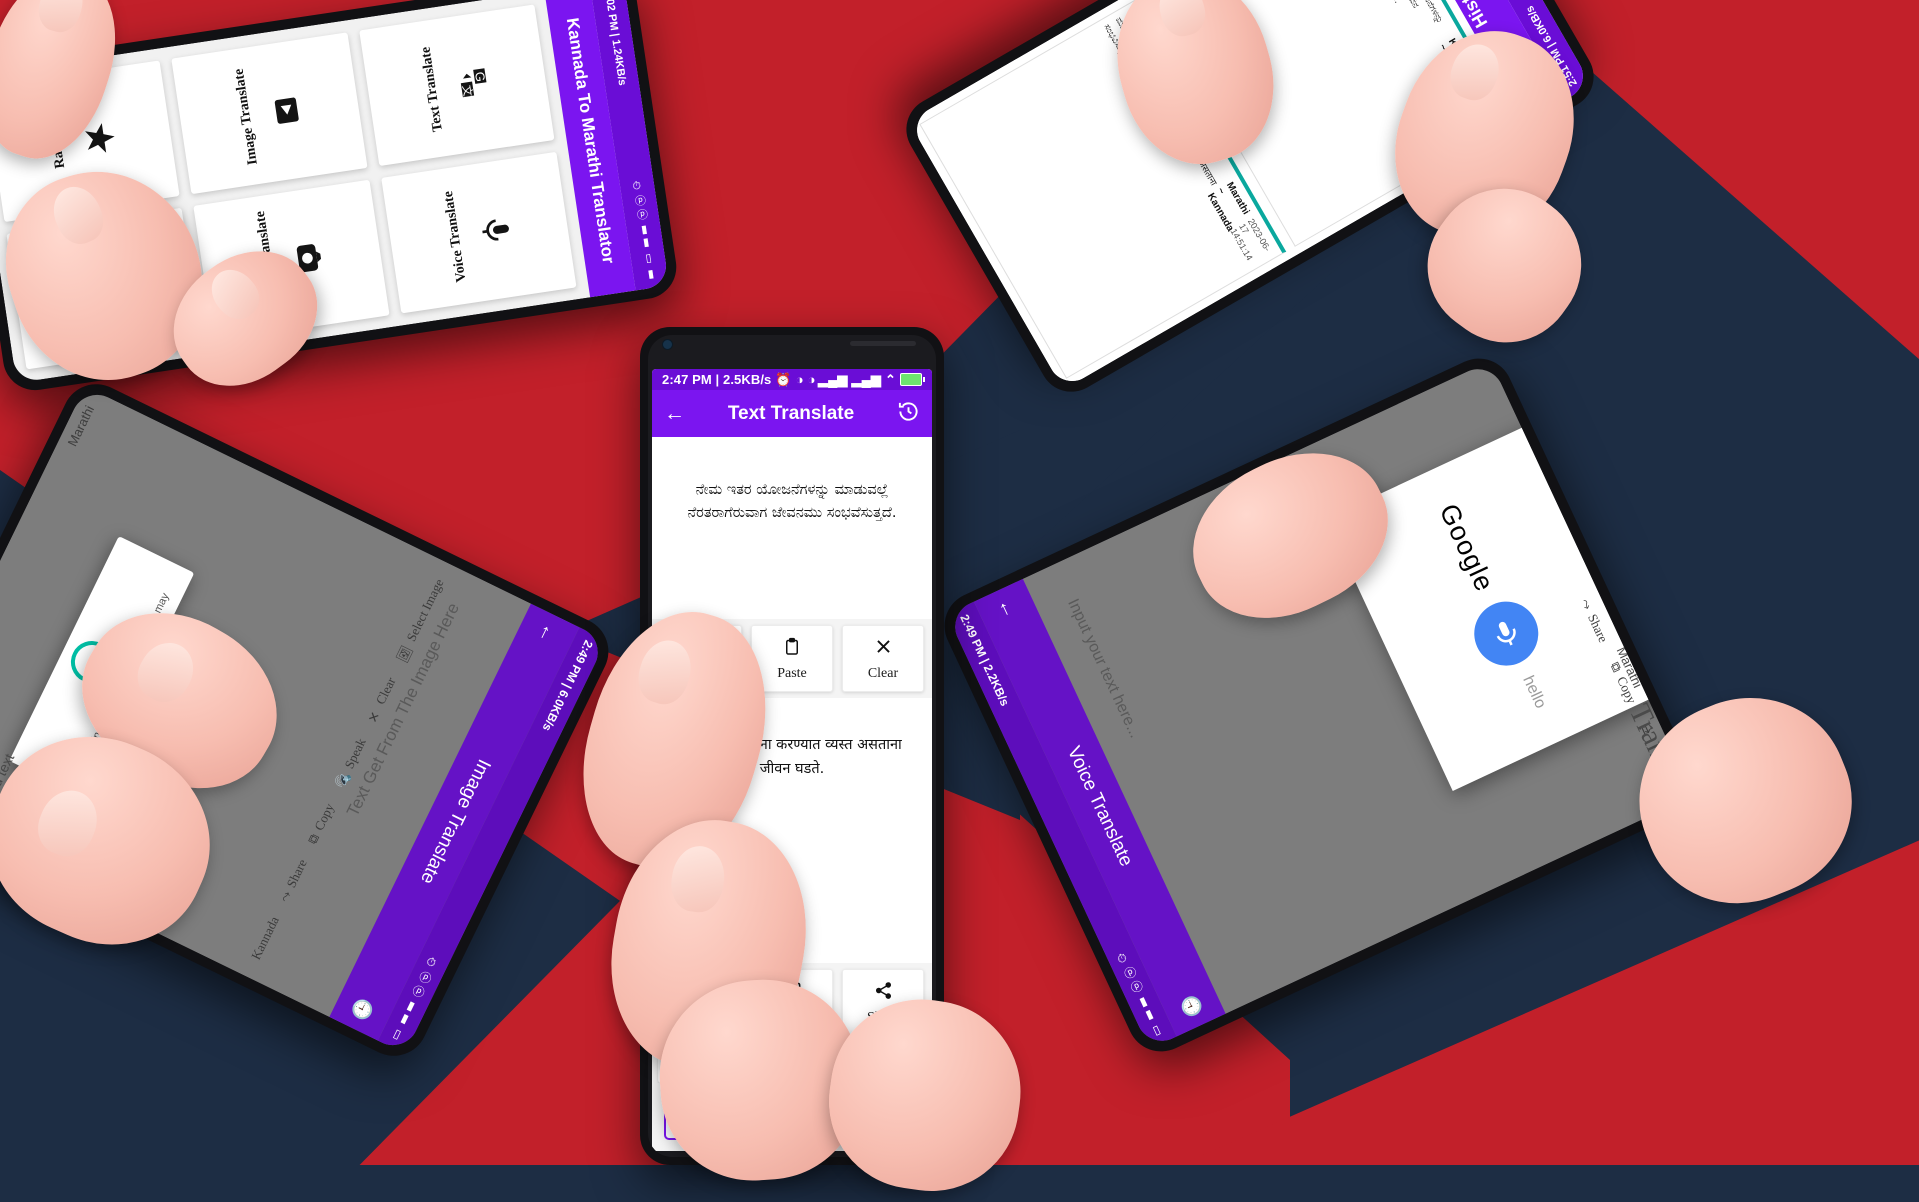  I want to click on clipboard-icon, so click(792, 648).